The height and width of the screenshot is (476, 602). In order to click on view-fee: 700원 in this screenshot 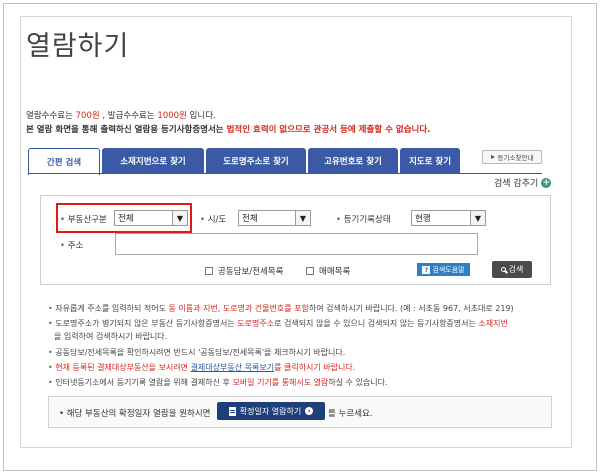, I will do `click(87, 116)`.